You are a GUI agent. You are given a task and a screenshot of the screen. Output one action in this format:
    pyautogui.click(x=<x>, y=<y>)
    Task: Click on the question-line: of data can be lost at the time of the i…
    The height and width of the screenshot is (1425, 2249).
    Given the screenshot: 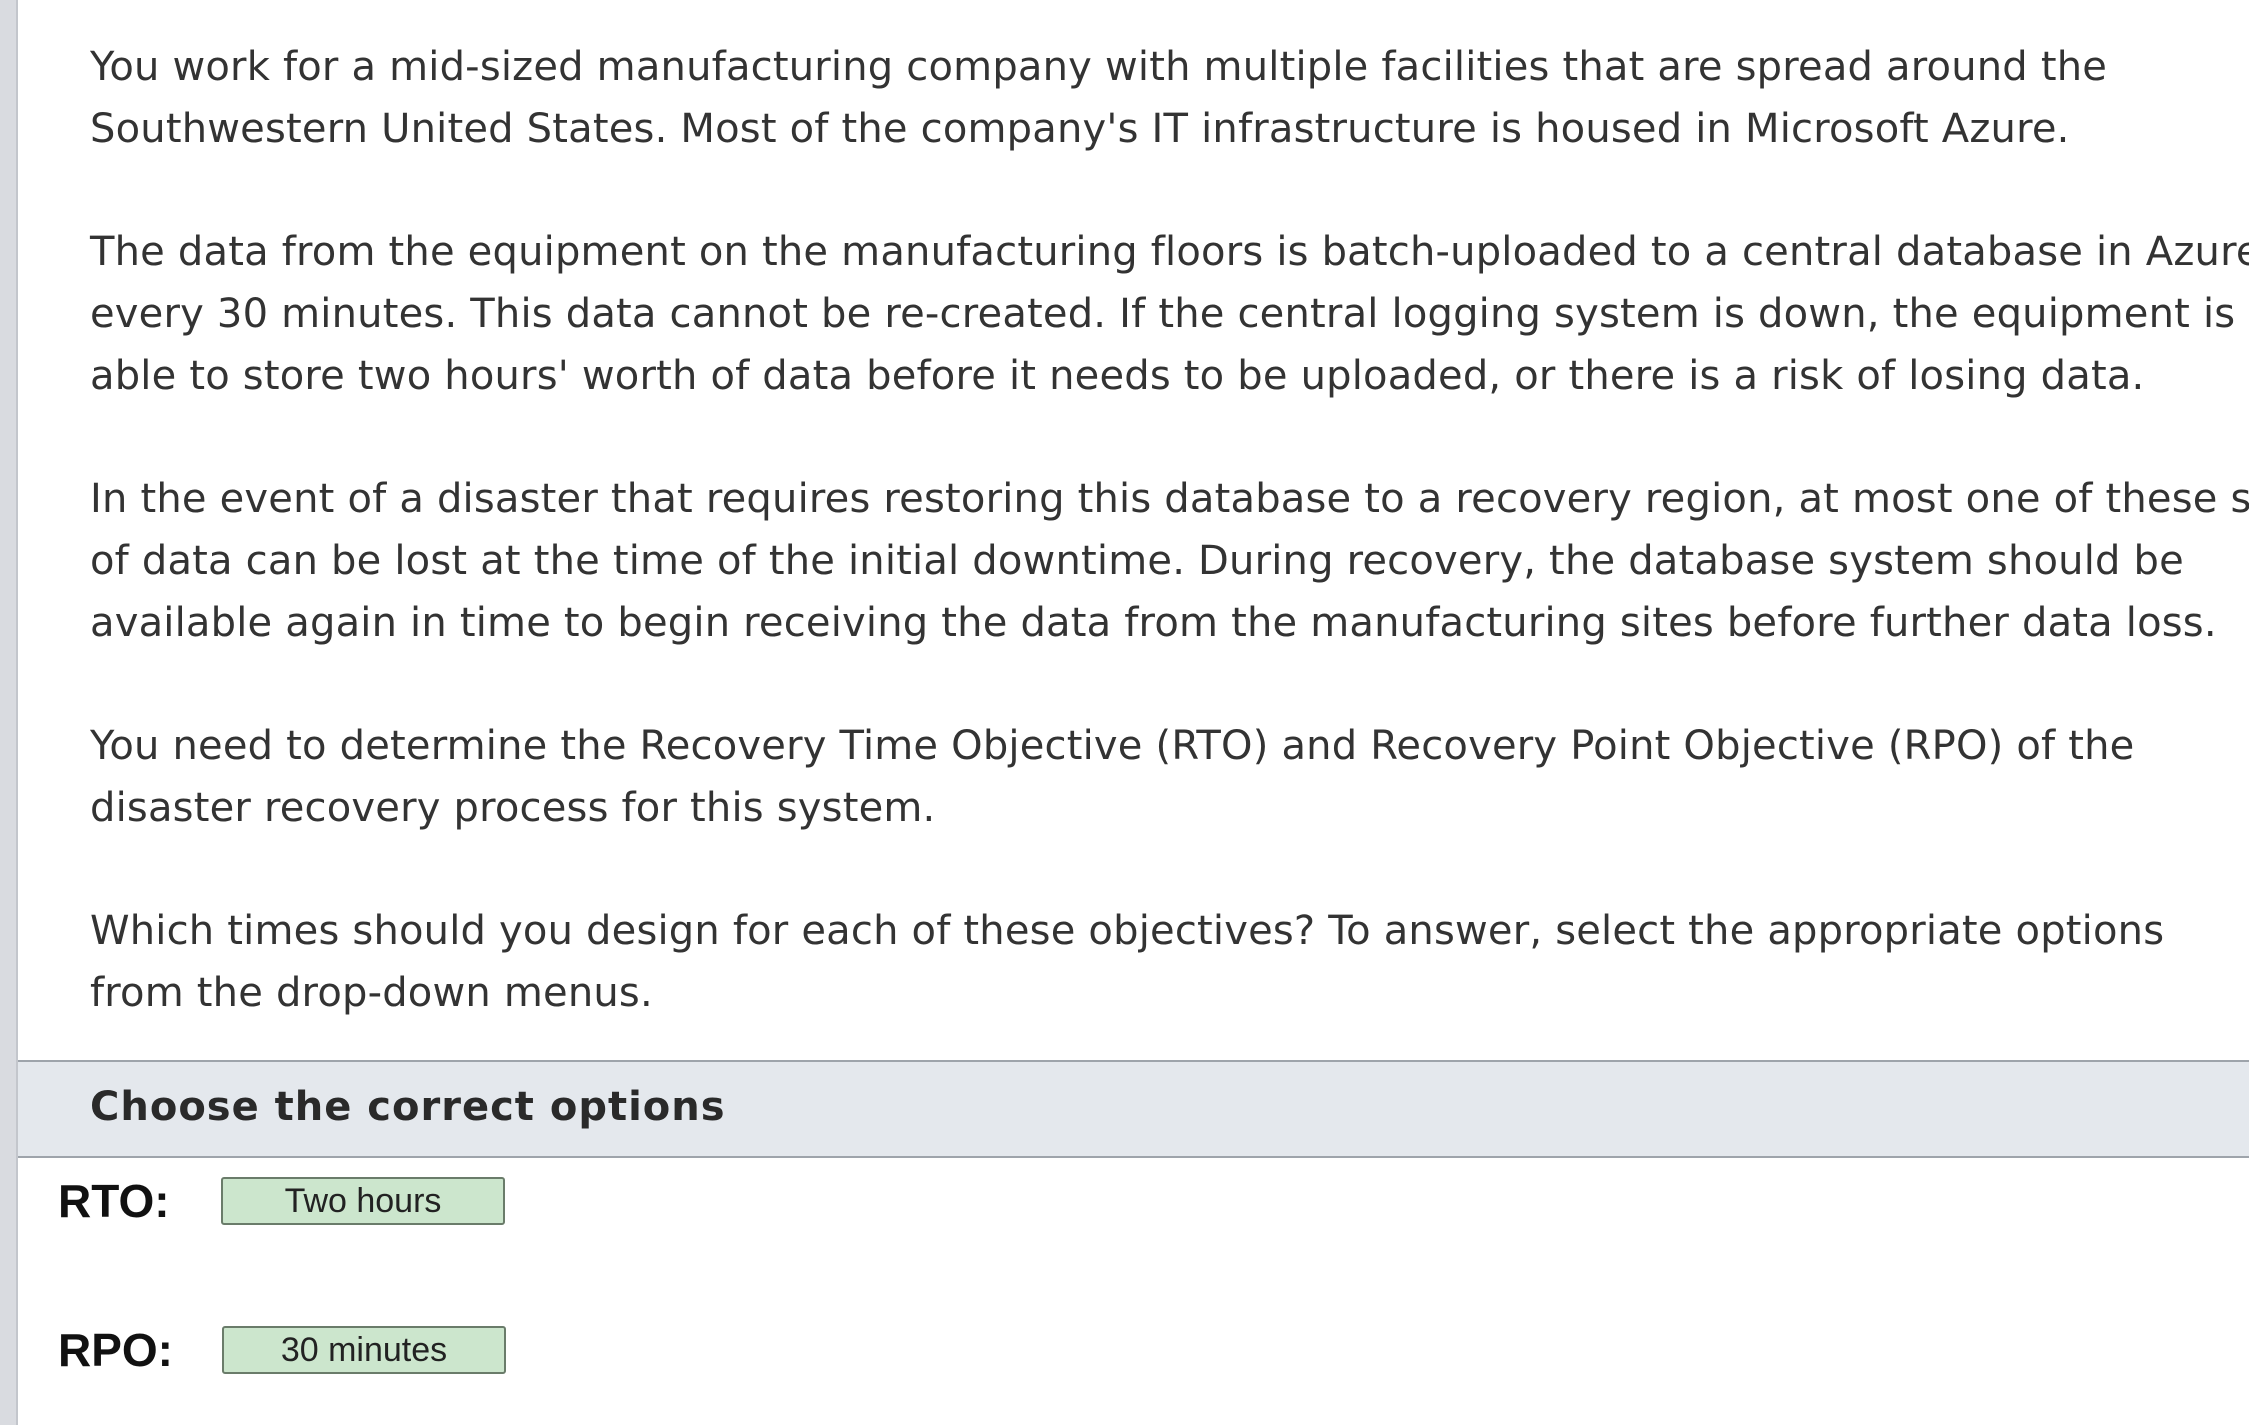 What is the action you would take?
    pyautogui.click(x=1137, y=561)
    